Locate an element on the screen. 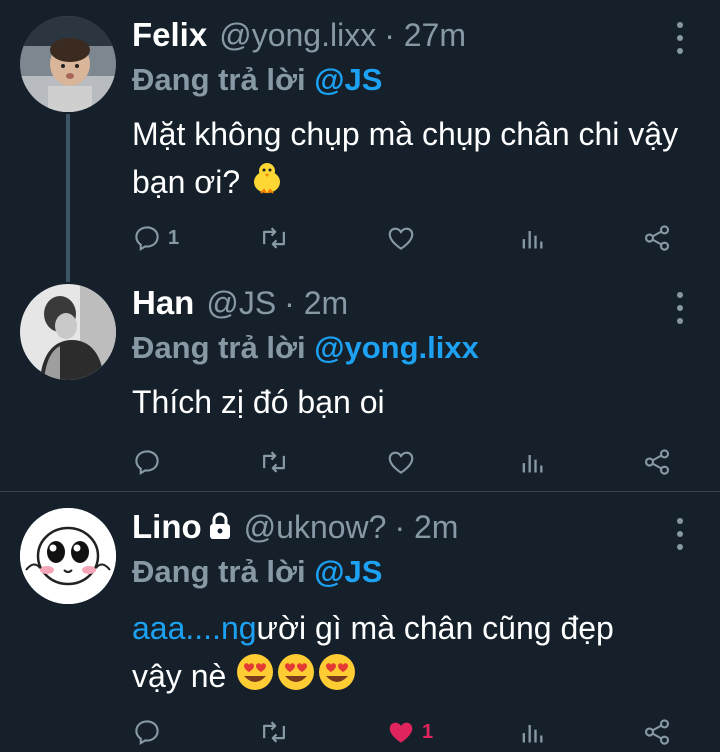 Image resolution: width=720 pixels, height=752 pixels. like-count: 1 is located at coordinates (428, 731).